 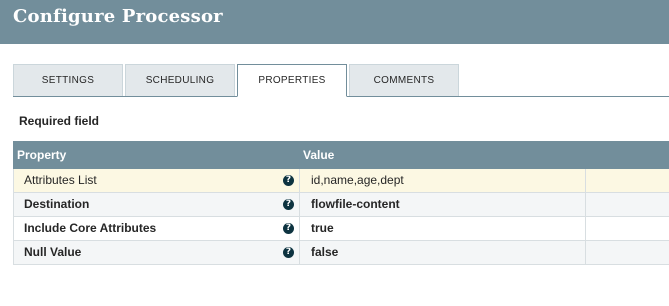 I want to click on property-value: id,name,age,dept, so click(x=357, y=180).